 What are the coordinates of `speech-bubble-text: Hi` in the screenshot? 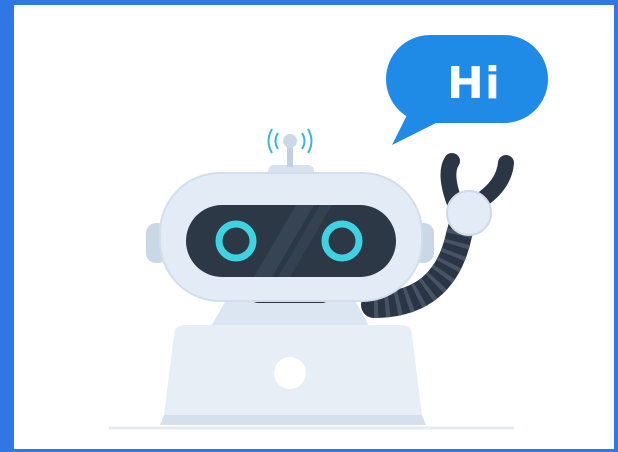 It's located at (474, 83).